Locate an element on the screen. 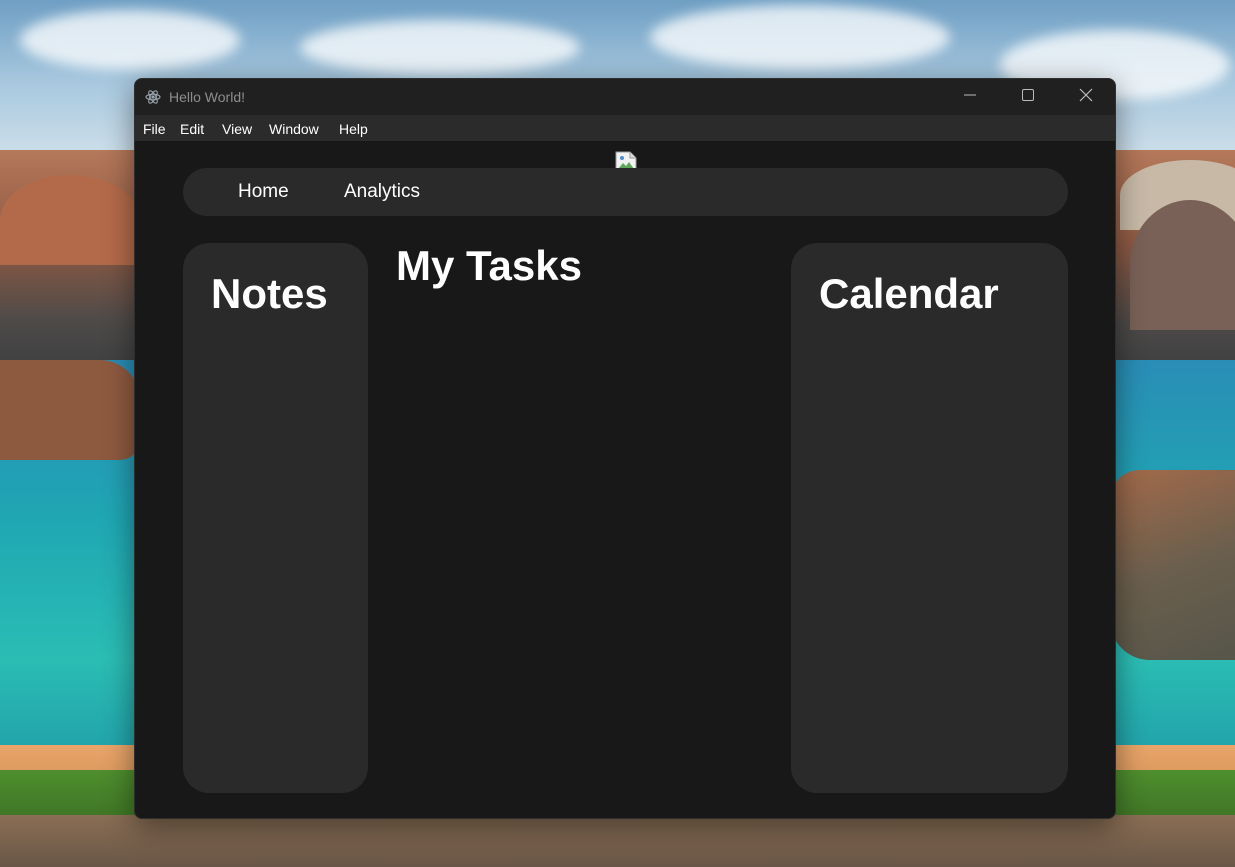 This screenshot has height=867, width=1235. nav-link-analytics: Analytics is located at coordinates (382, 192).